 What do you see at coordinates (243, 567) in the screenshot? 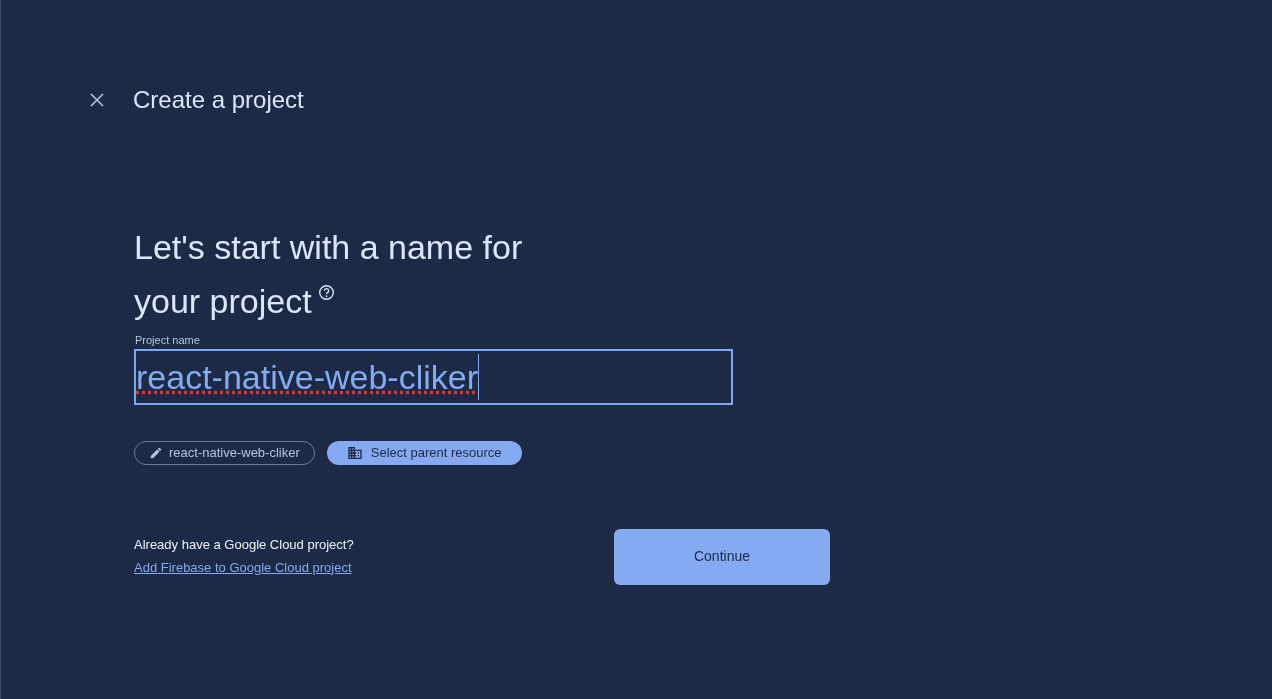
I see `add-firebase-link: Add Firebase to Google Cloud project` at bounding box center [243, 567].